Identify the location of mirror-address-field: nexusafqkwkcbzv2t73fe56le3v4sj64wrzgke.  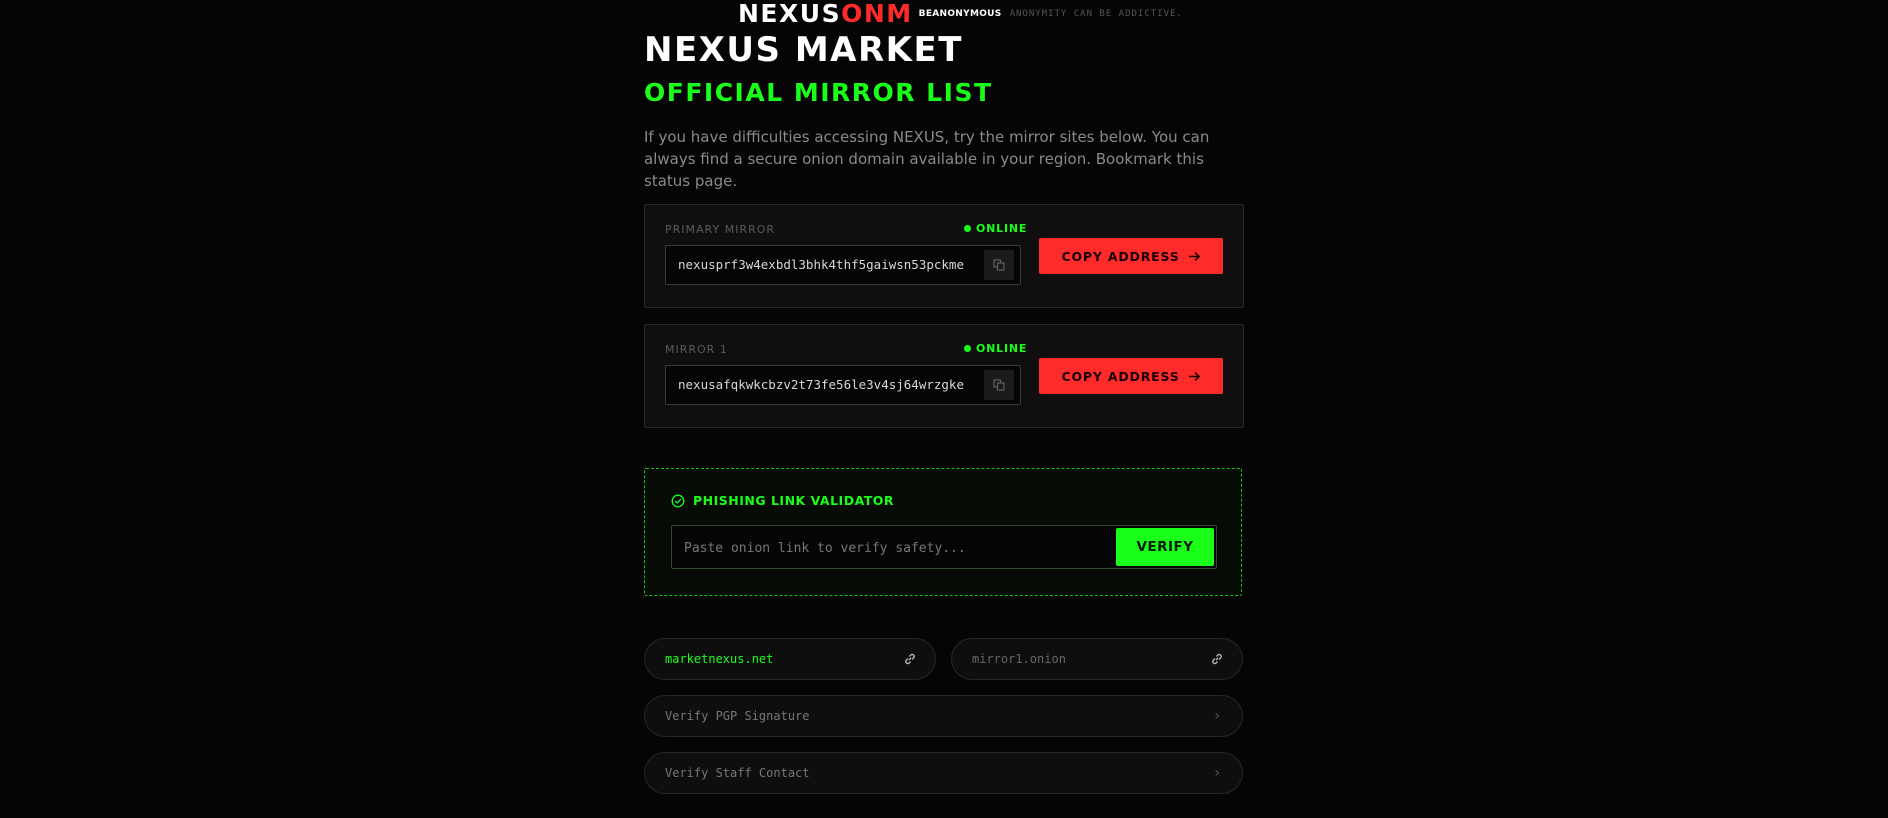
(843, 385).